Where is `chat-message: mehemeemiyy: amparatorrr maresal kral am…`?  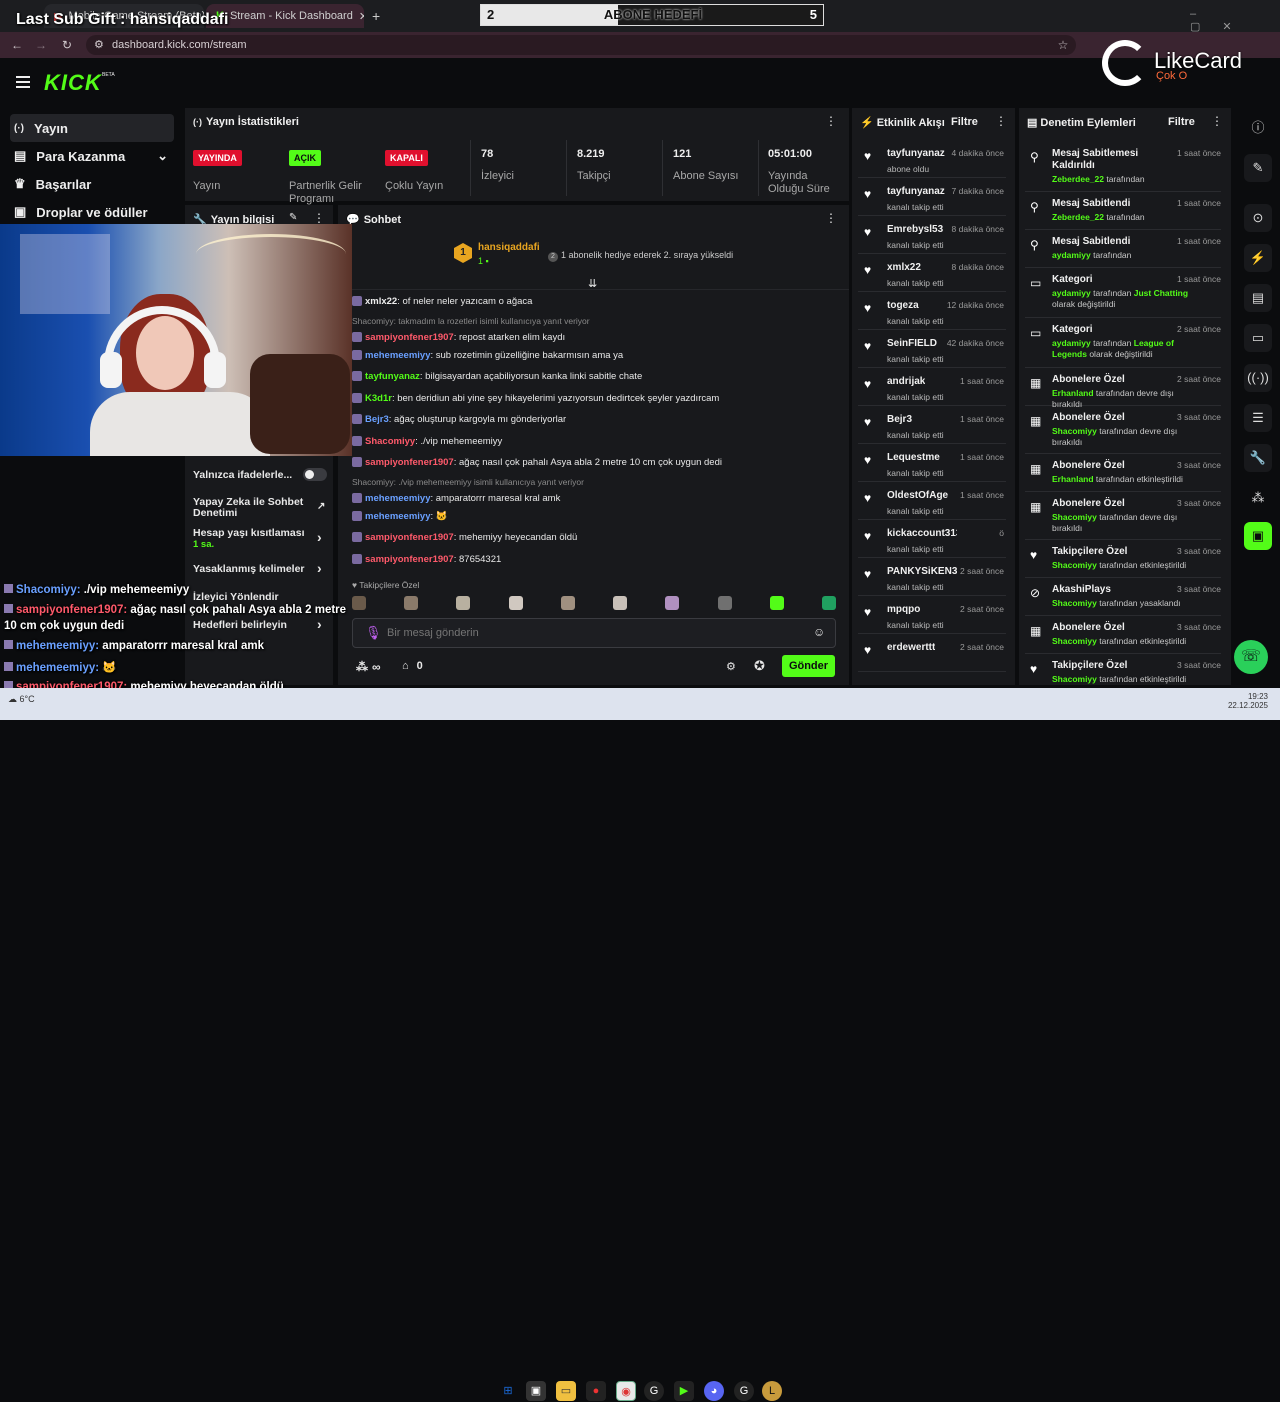 chat-message: mehemeemiyy: amparatorrr maresal kral am… is located at coordinates (456, 498).